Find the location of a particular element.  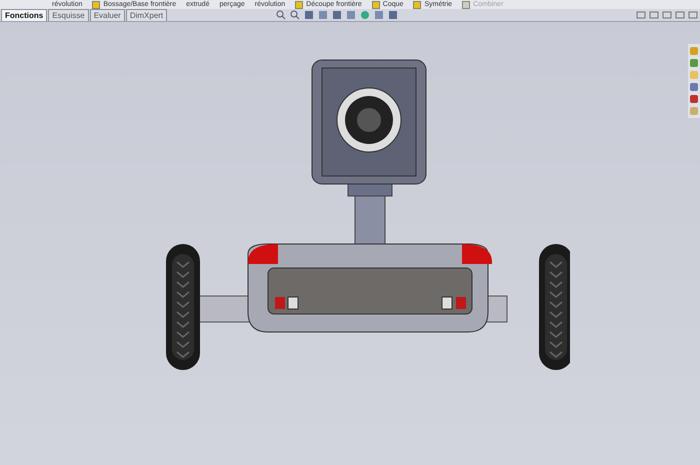

command-tab: Fonctions is located at coordinates (24, 15).